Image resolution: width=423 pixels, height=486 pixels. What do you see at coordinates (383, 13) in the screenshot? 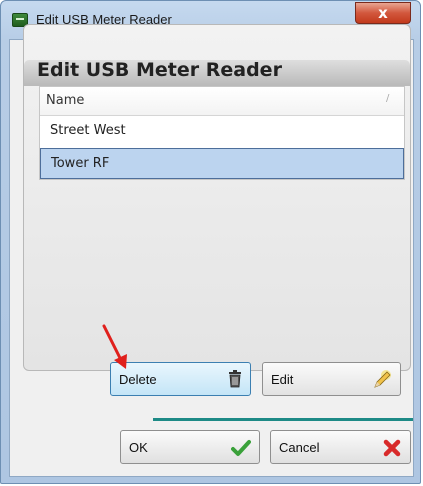
I see `close-button: x` at bounding box center [383, 13].